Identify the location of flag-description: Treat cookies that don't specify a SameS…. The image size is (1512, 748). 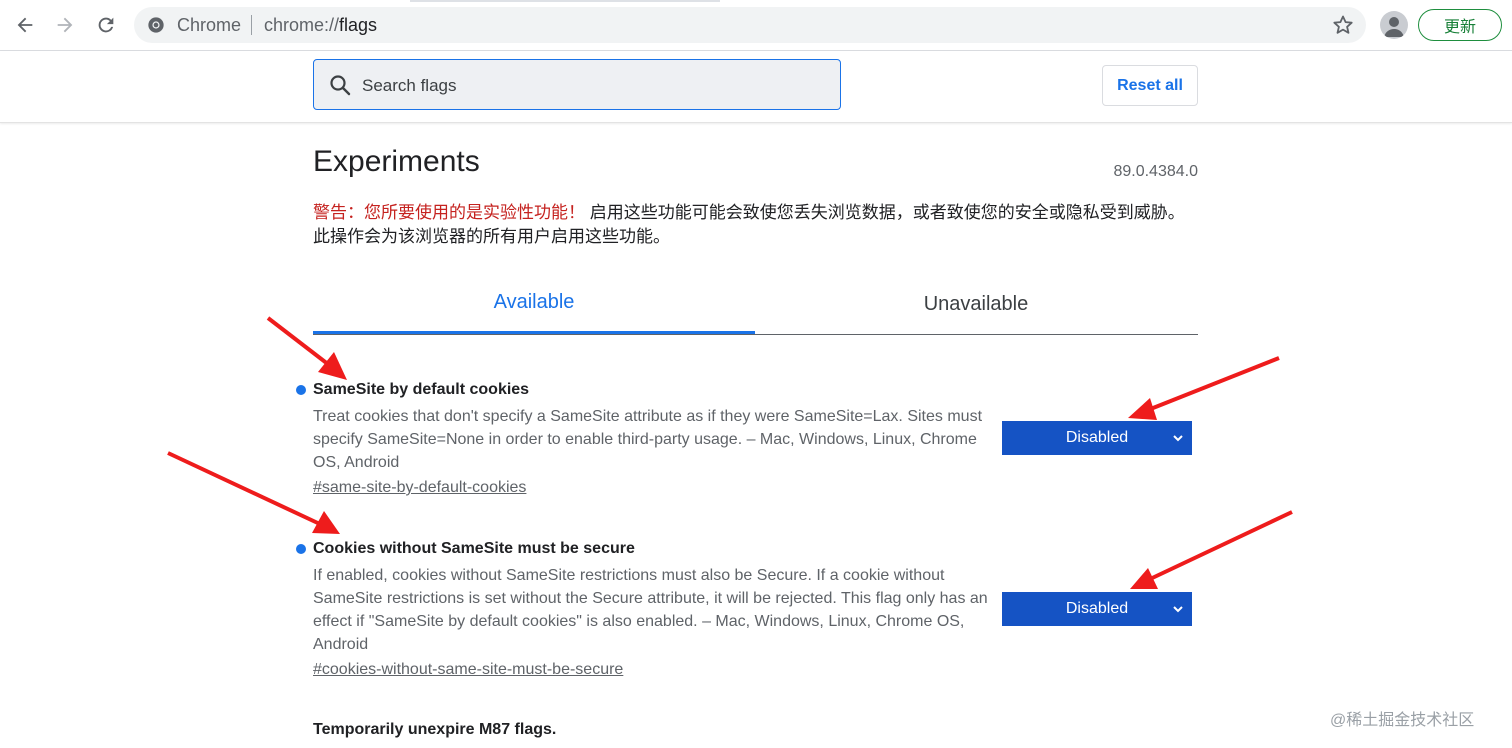
(648, 439).